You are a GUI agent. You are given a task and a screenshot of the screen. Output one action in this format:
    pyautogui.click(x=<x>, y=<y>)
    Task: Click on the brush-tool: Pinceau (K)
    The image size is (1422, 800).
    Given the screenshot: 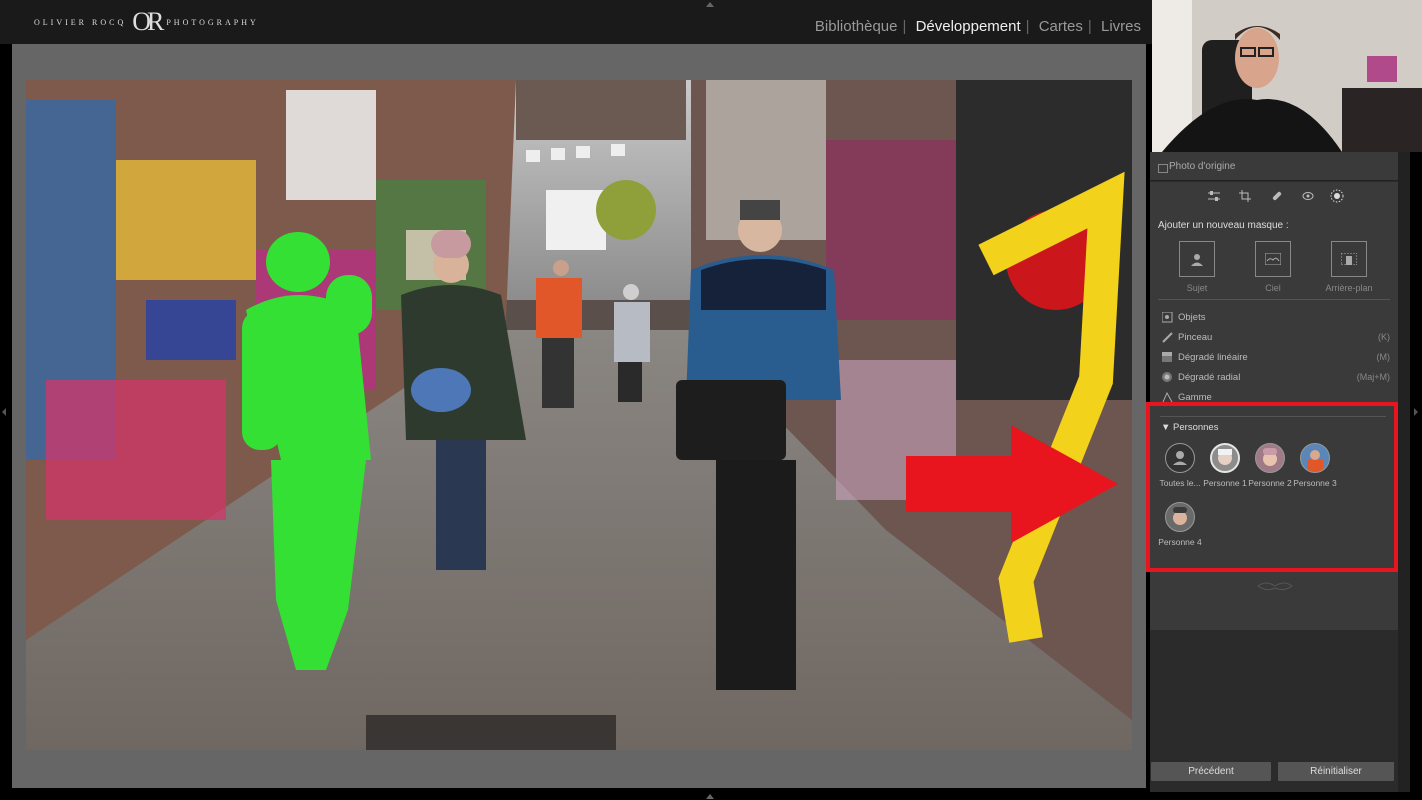 What is the action you would take?
    pyautogui.click(x=1276, y=339)
    